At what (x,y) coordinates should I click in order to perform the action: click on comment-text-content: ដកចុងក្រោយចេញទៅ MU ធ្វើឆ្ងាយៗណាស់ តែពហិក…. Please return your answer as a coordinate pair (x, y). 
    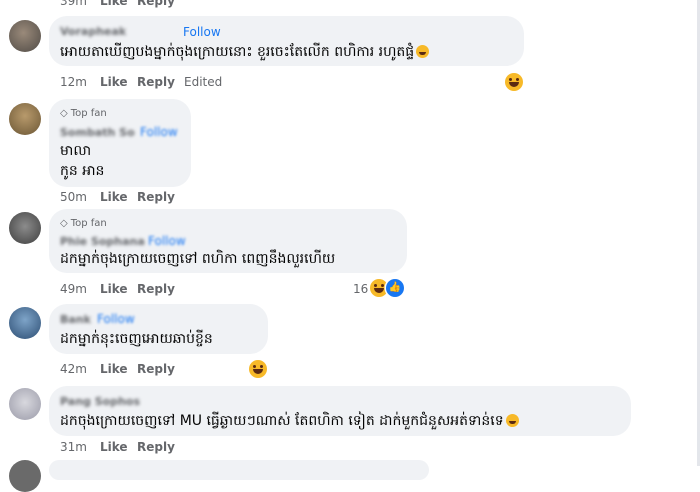
    Looking at the image, I should click on (282, 421).